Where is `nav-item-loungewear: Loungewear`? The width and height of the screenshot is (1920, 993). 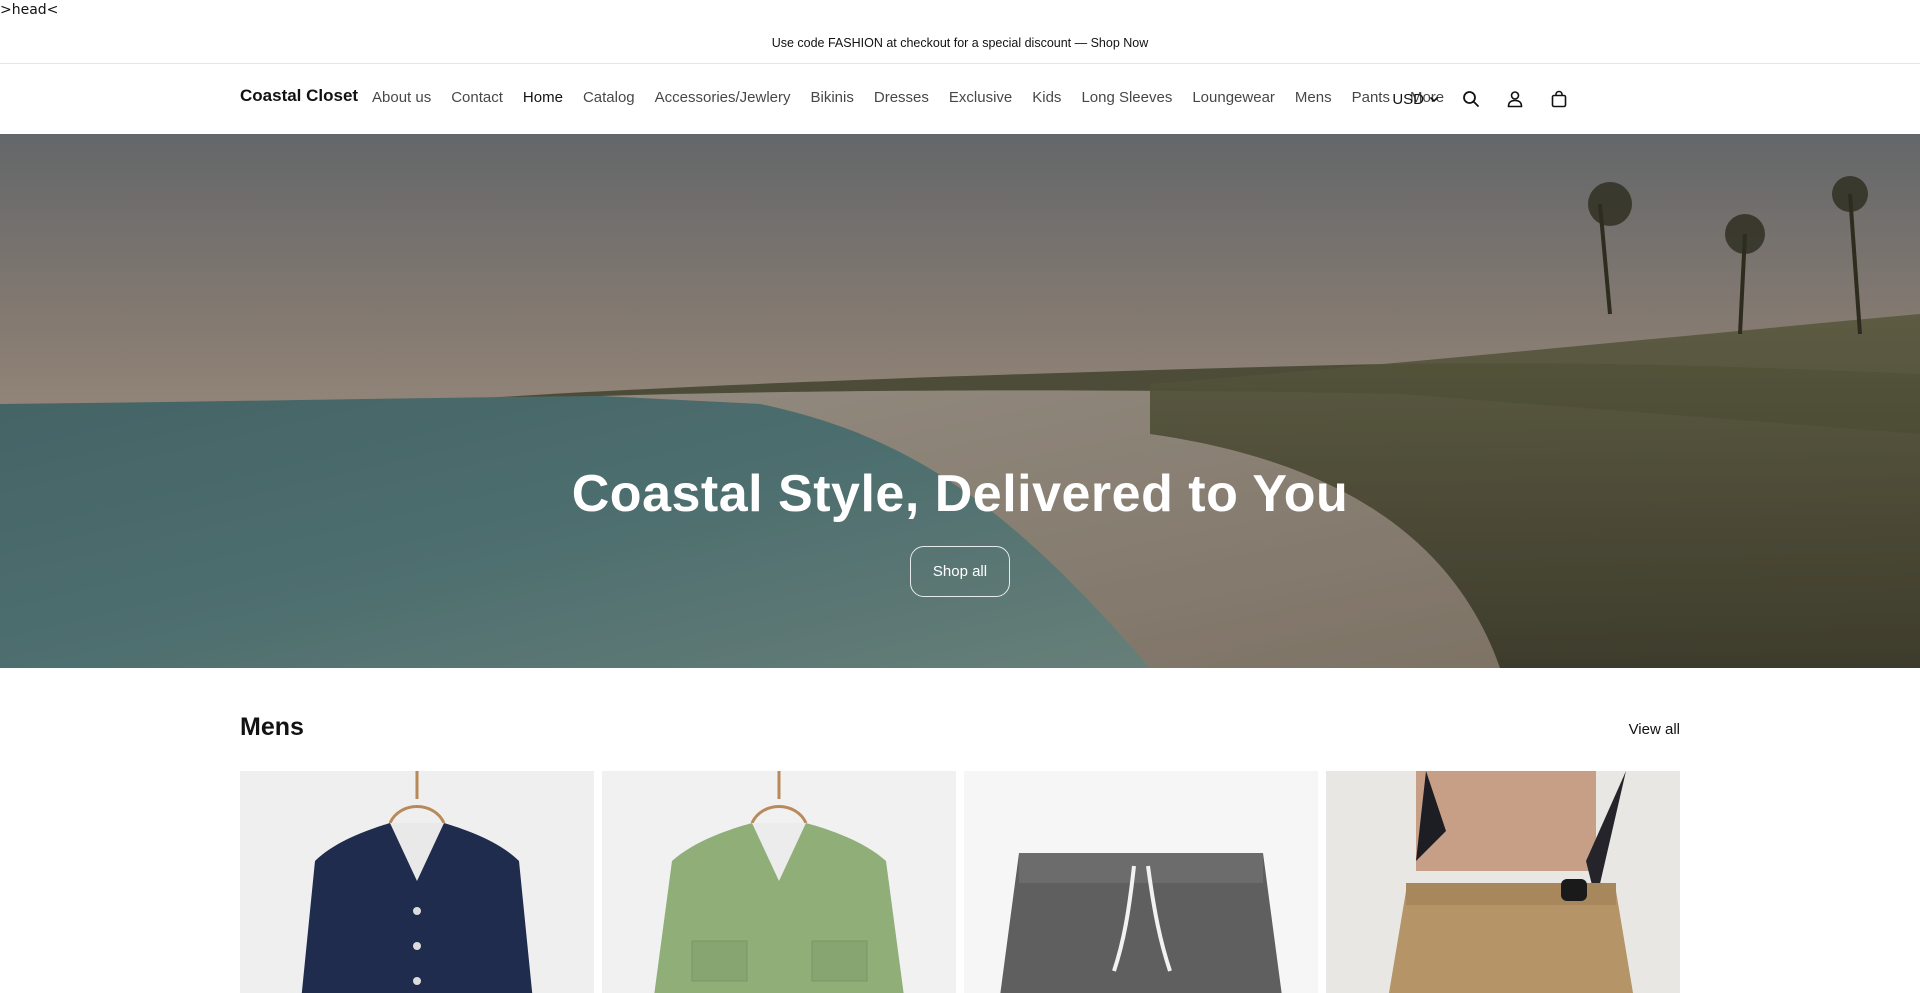
nav-item-loungewear: Loungewear is located at coordinates (1233, 97).